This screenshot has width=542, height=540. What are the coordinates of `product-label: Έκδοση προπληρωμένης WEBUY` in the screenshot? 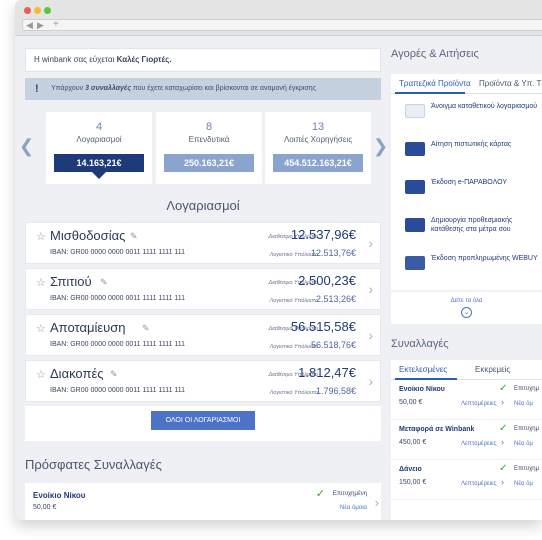 It's located at (484, 258).